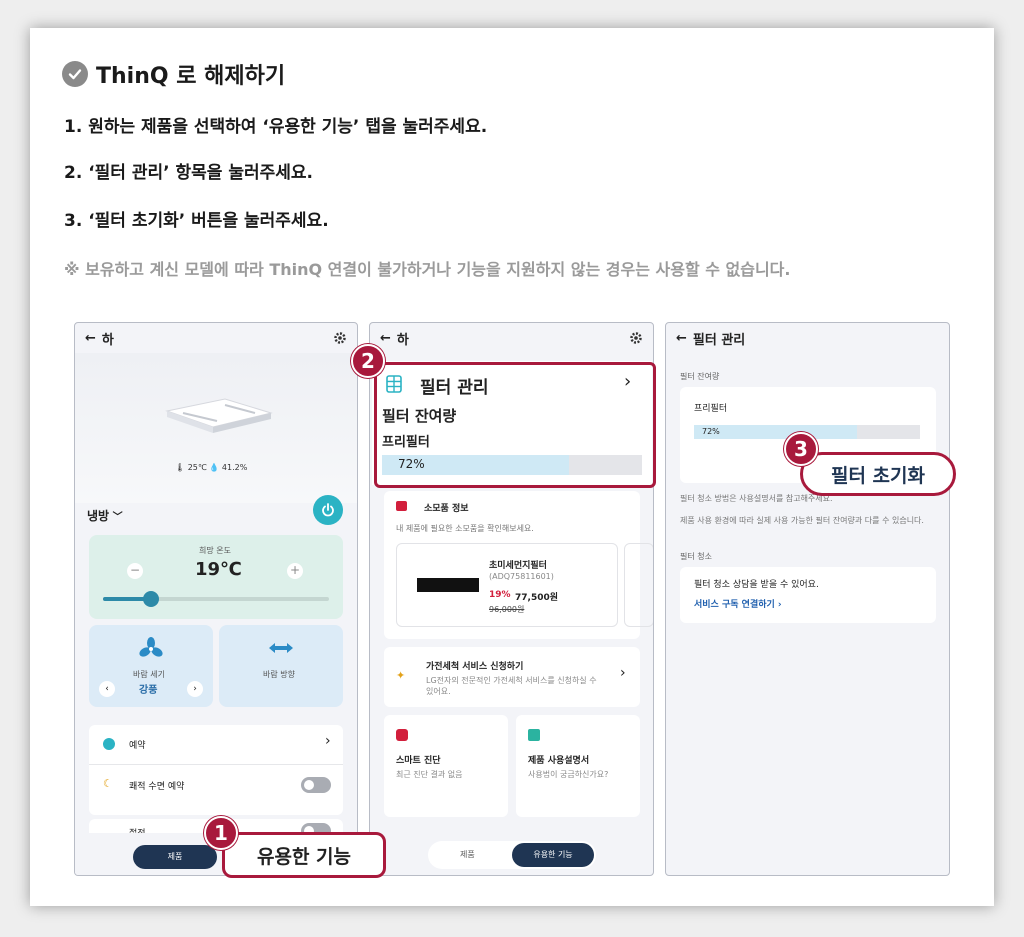  I want to click on temperature-label: 희망 온도, so click(215, 550).